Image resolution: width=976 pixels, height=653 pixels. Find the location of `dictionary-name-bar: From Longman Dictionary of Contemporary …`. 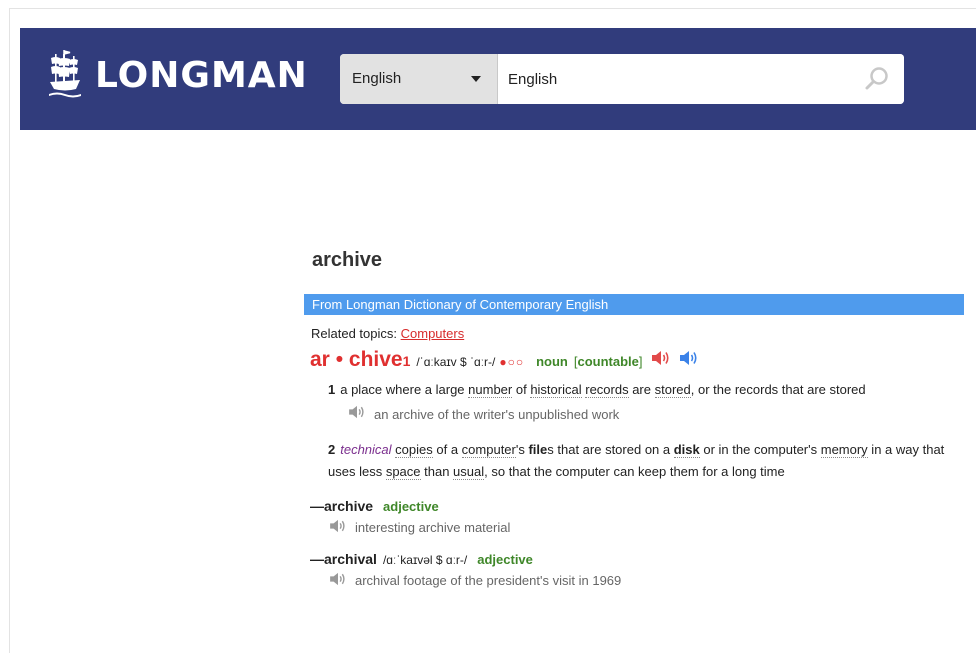

dictionary-name-bar: From Longman Dictionary of Contemporary … is located at coordinates (634, 304).